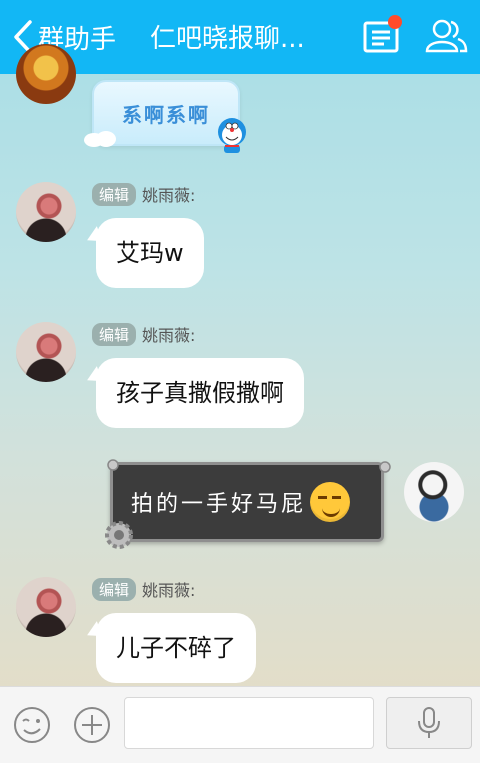 The width and height of the screenshot is (480, 763). What do you see at coordinates (119, 535) in the screenshot?
I see `gear-icon` at bounding box center [119, 535].